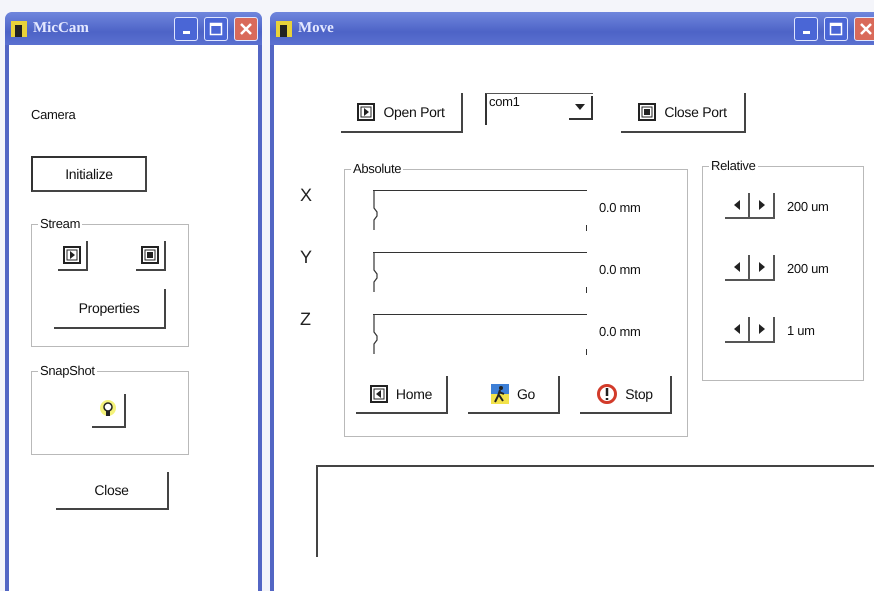 This screenshot has height=591, width=874. I want to click on group-title: SnapShot, so click(67, 370).